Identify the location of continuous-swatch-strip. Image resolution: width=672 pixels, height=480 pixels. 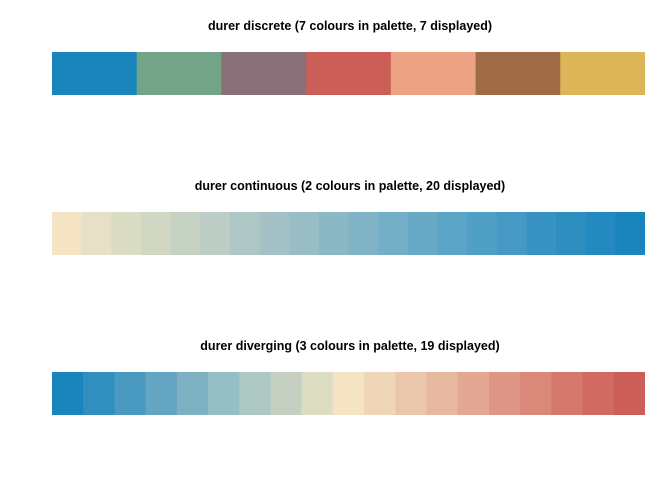
(348, 233).